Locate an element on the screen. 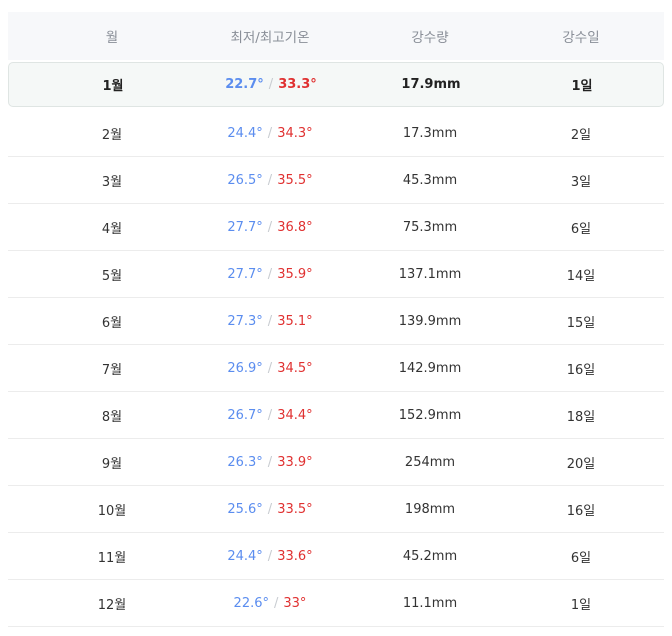  row-precipitation: 45.3mm is located at coordinates (430, 180).